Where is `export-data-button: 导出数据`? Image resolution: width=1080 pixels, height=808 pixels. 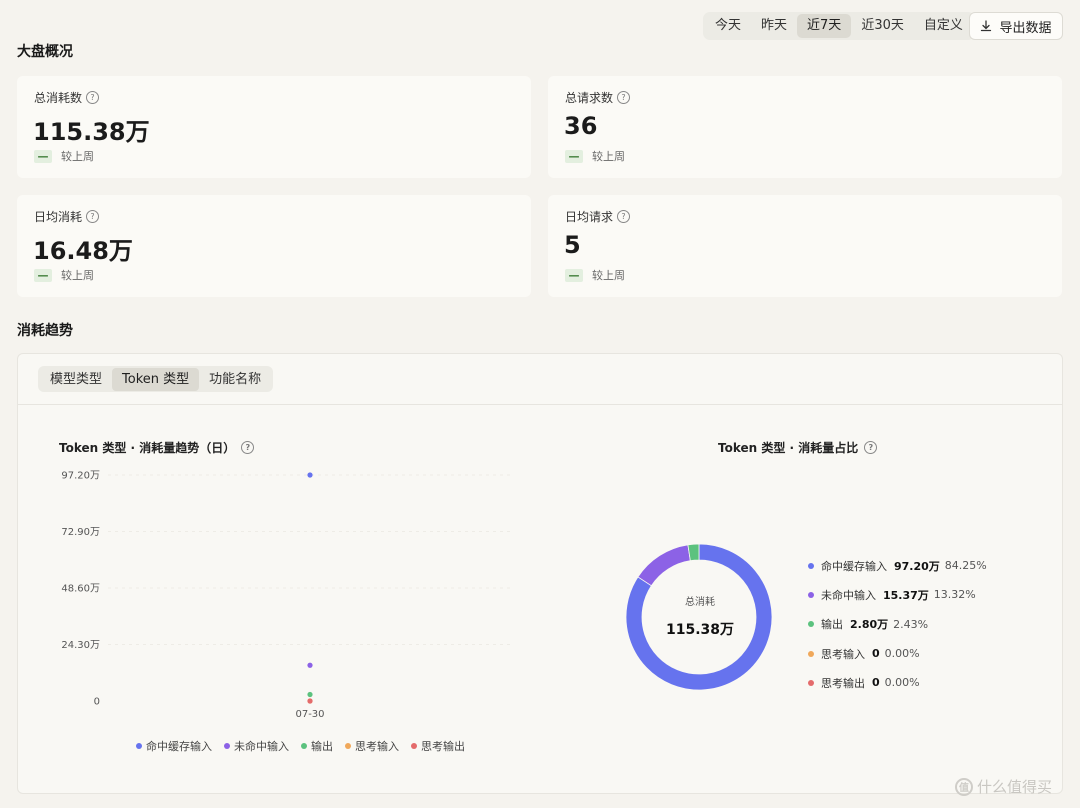
export-data-button: 导出数据 is located at coordinates (1016, 26).